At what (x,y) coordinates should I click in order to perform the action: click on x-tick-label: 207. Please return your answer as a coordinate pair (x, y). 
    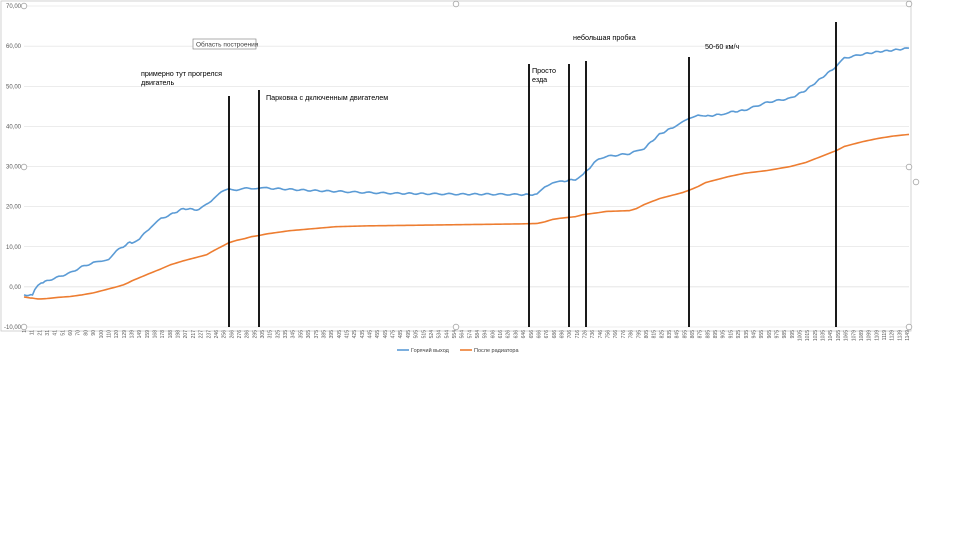
    Looking at the image, I should click on (186, 334).